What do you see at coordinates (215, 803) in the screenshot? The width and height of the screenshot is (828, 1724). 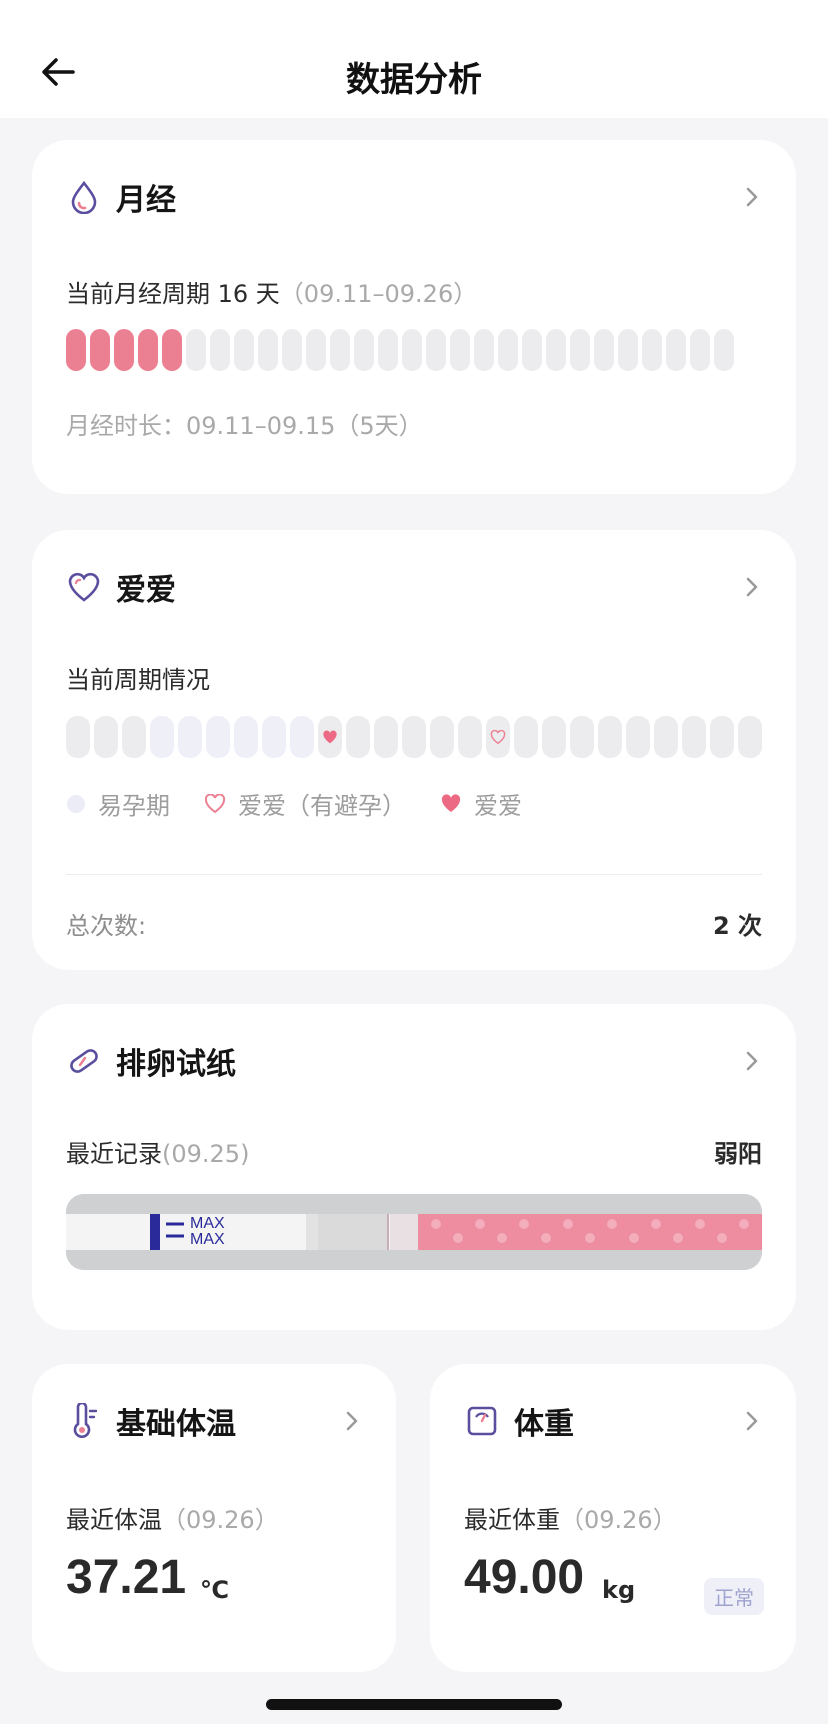 I see `heart-outline-icon` at bounding box center [215, 803].